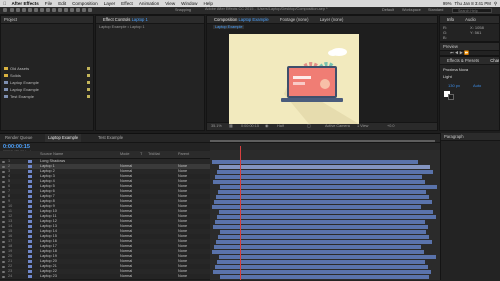 Image resolution: width=500 pixels, height=281 pixels. I want to click on font-family-dropdown: Proxima Nova, so click(455, 69).